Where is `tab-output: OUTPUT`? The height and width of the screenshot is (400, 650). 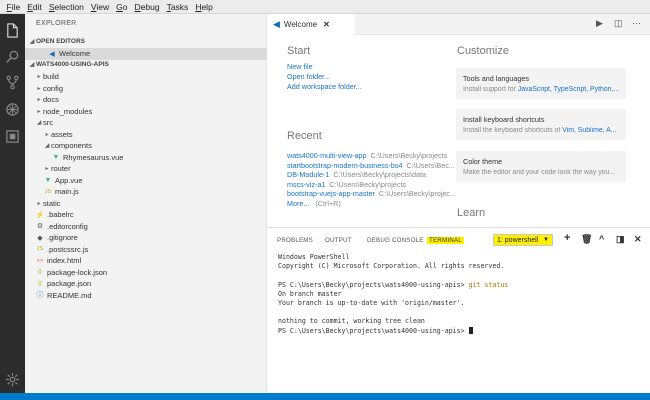 tab-output: OUTPUT is located at coordinates (338, 240).